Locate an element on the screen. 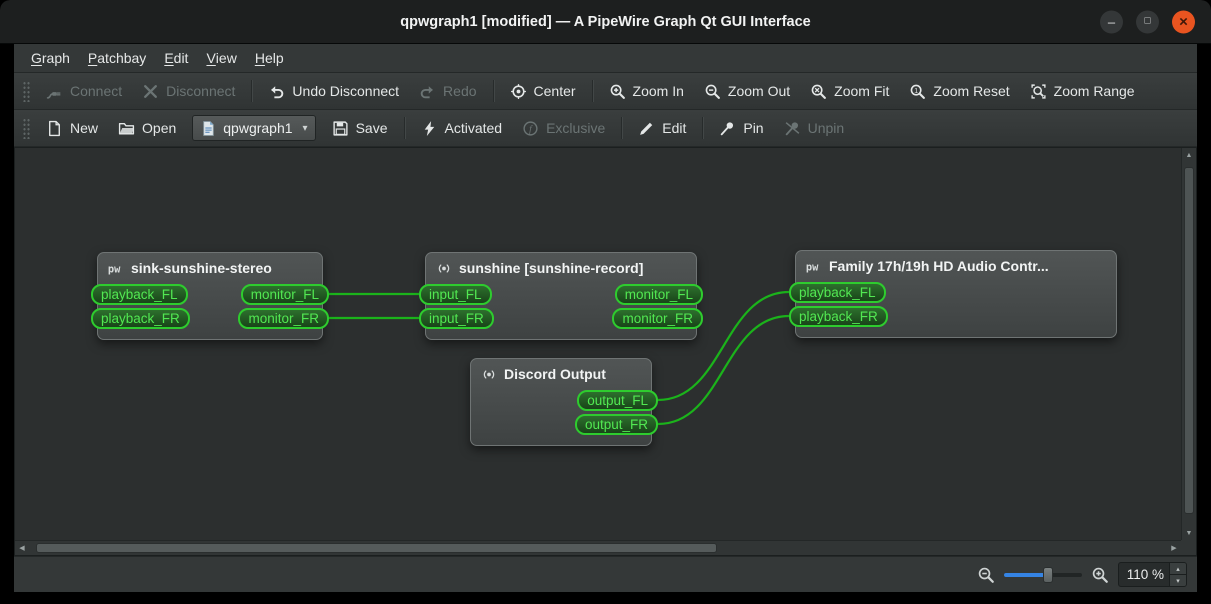 Image resolution: width=1211 pixels, height=604 pixels. connect-icon is located at coordinates (54, 91).